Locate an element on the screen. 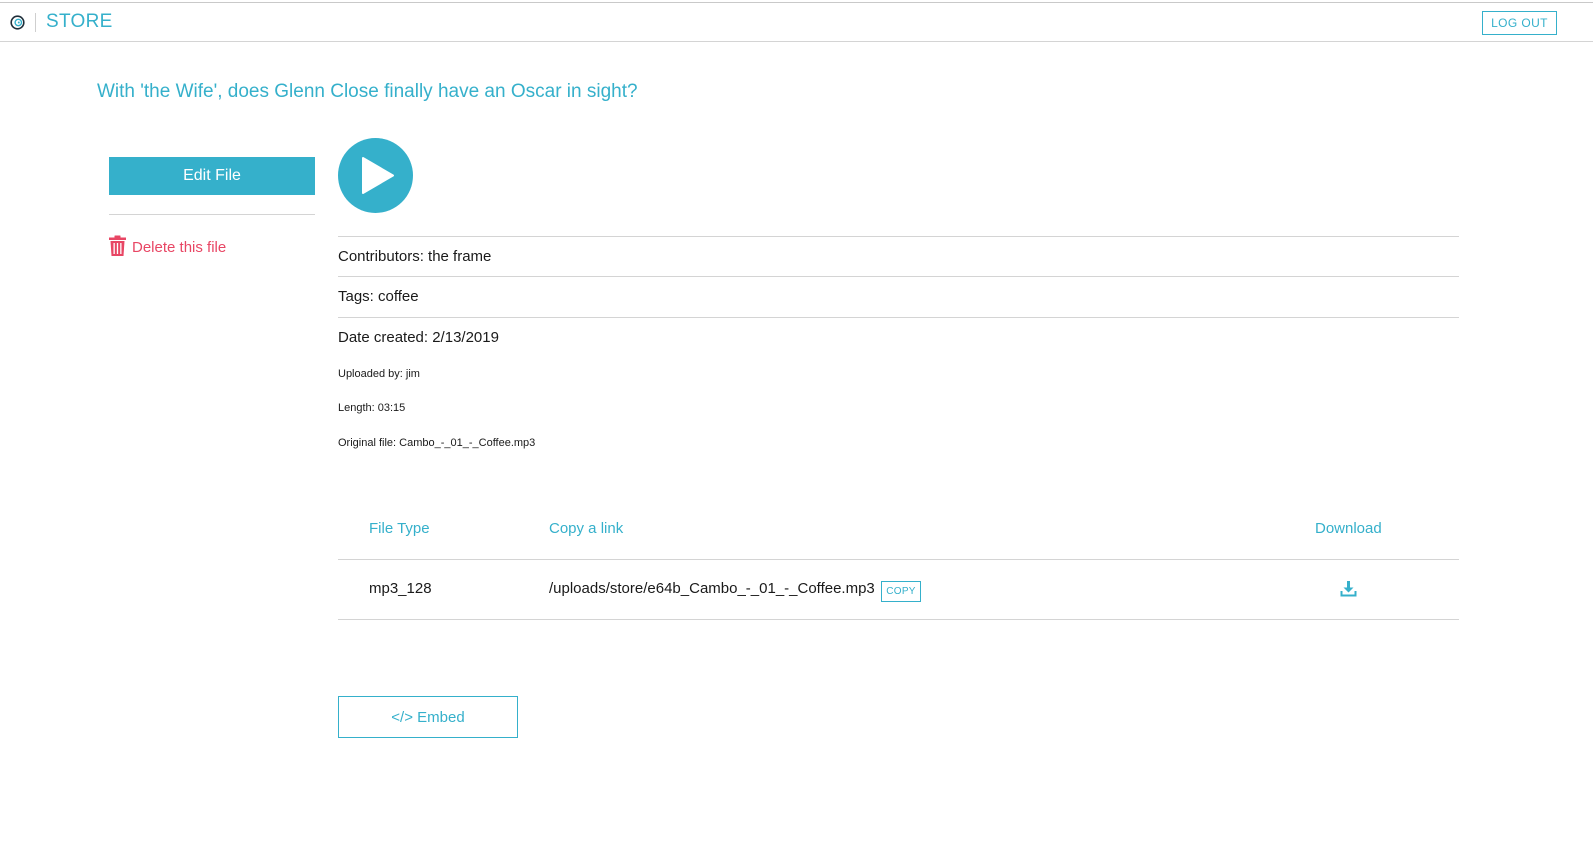  table-row-divider is located at coordinates (898, 619).